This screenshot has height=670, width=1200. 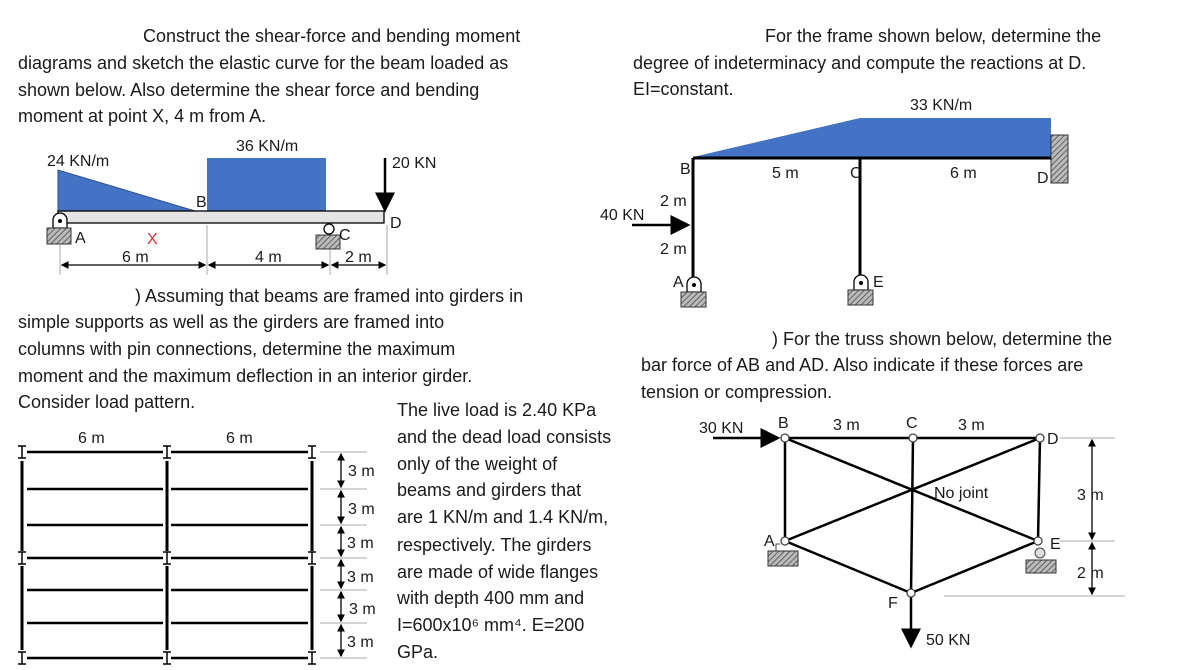 What do you see at coordinates (941, 105) in the screenshot?
I see `load-label: 33 KN/m` at bounding box center [941, 105].